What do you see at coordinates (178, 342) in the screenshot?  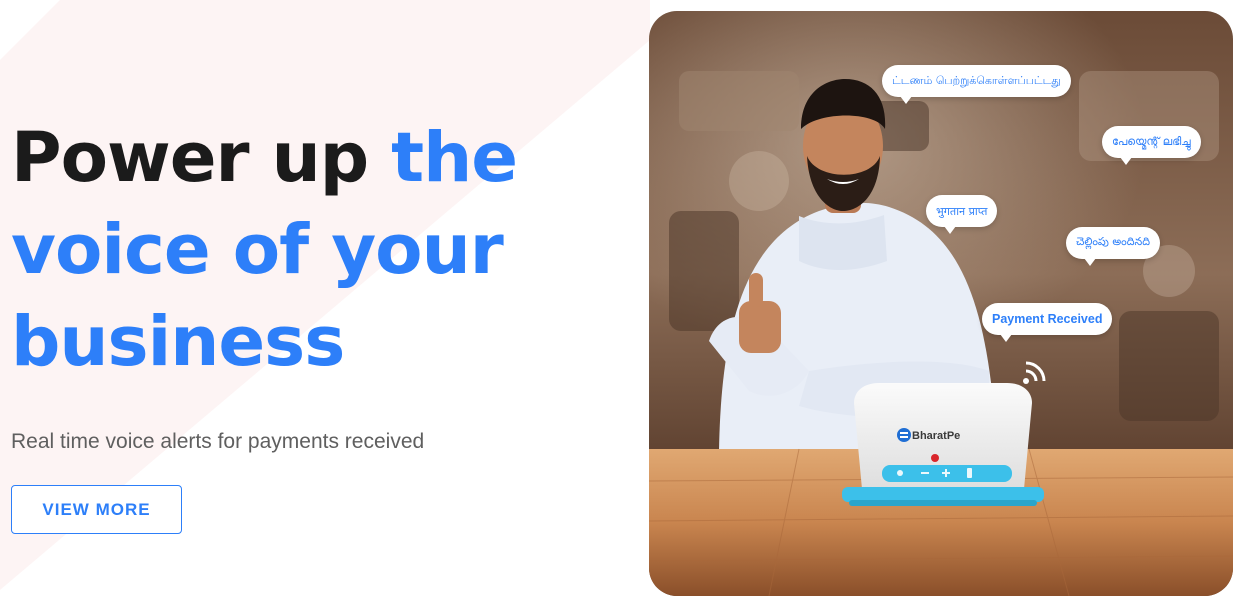 I see `headline-accent-3: business` at bounding box center [178, 342].